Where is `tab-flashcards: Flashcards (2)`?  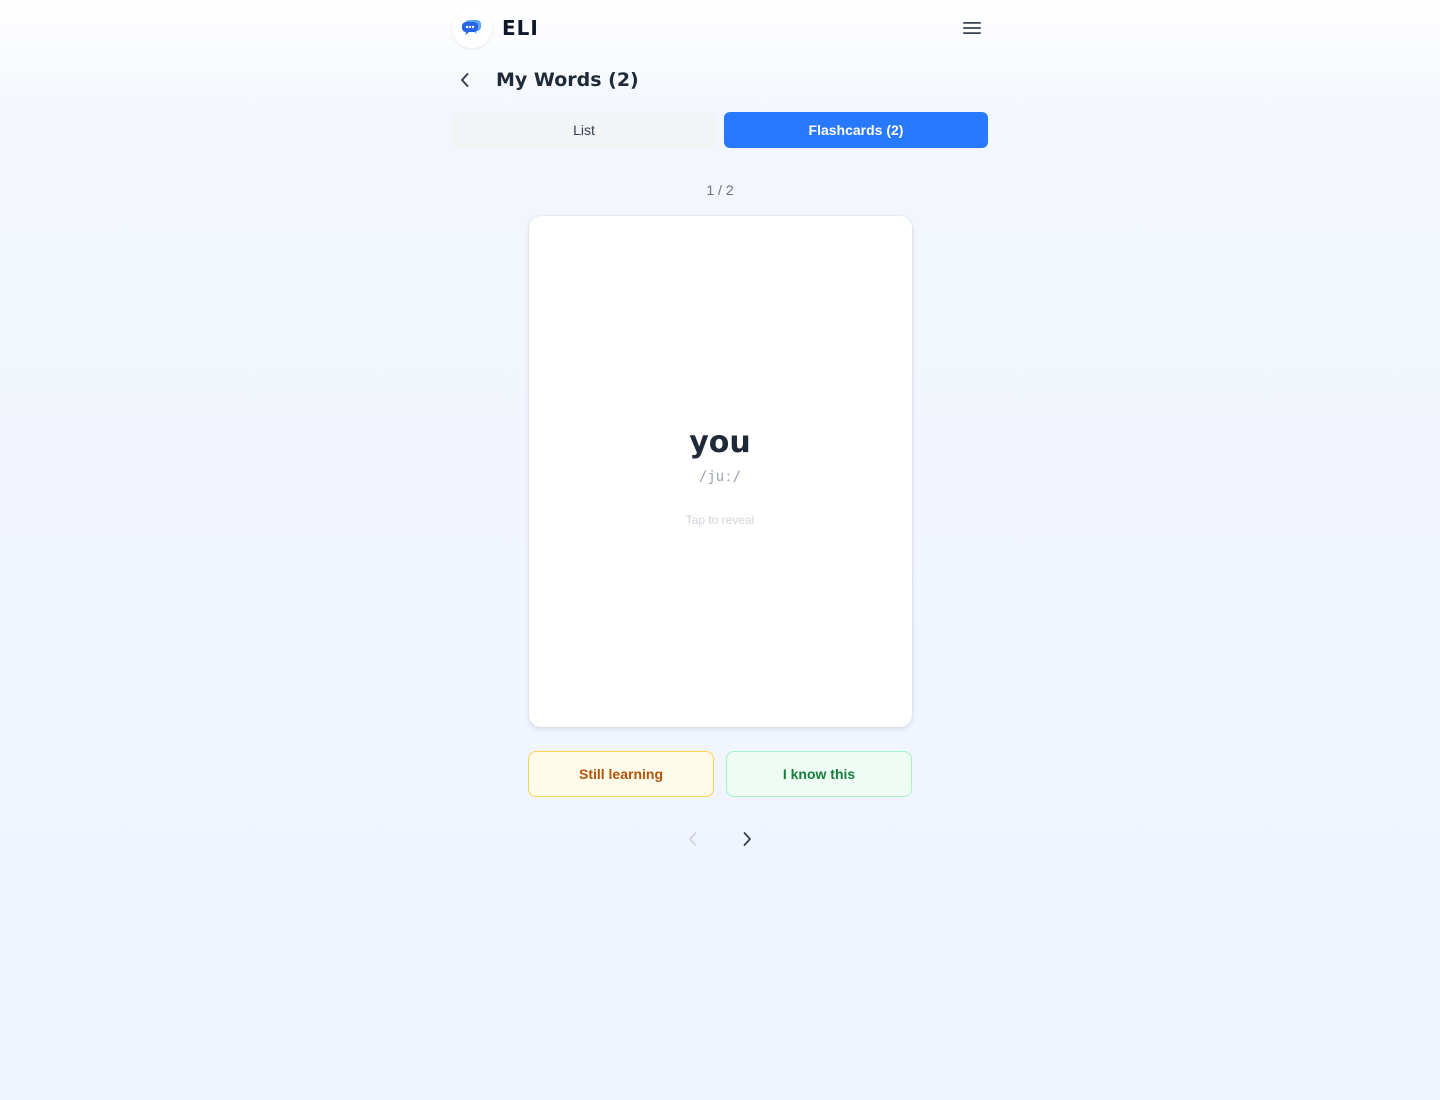 tab-flashcards: Flashcards (2) is located at coordinates (856, 130).